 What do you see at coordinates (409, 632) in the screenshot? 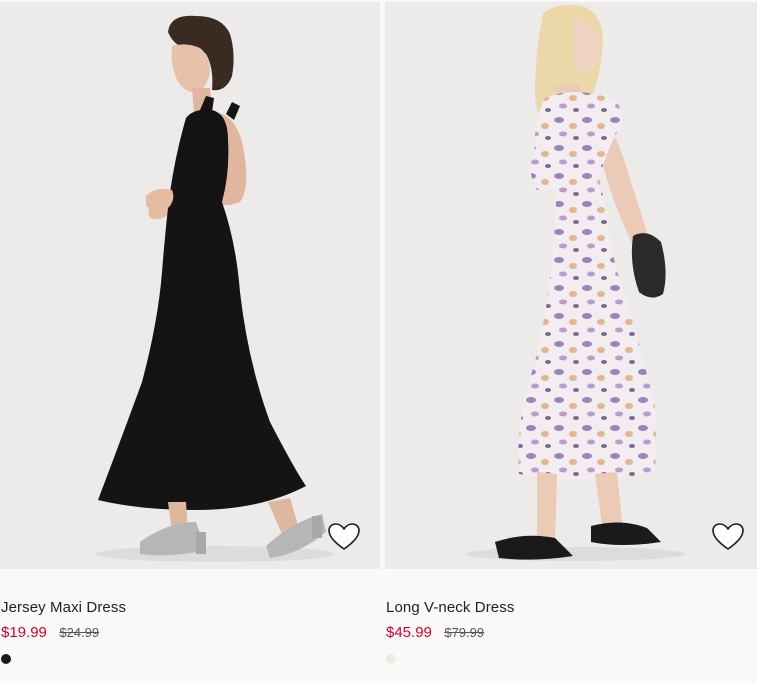
I see `sale-price: $45.99` at bounding box center [409, 632].